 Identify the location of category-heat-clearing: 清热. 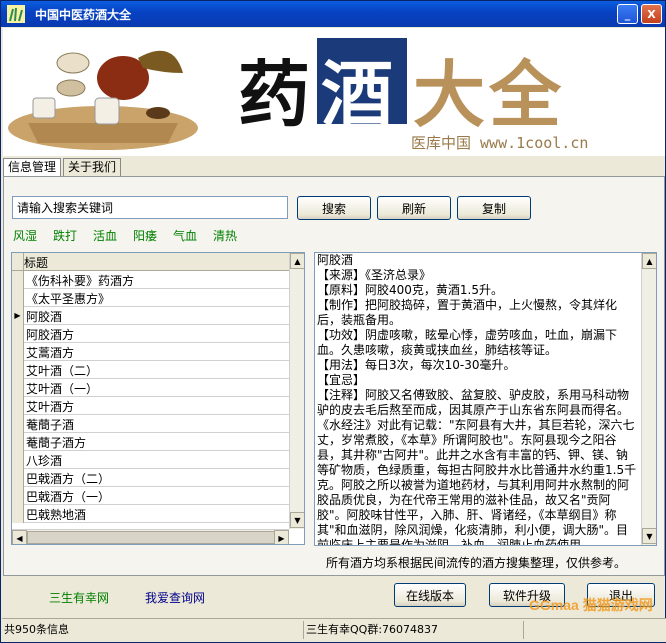
(225, 235).